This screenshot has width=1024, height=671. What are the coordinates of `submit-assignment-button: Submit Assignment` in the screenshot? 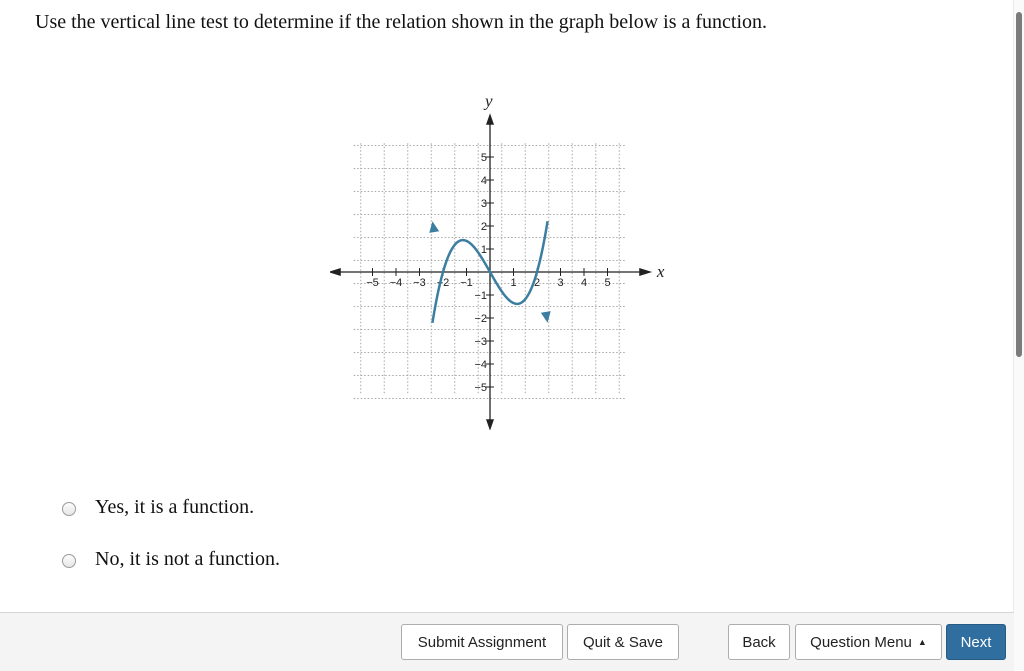 It's located at (482, 642).